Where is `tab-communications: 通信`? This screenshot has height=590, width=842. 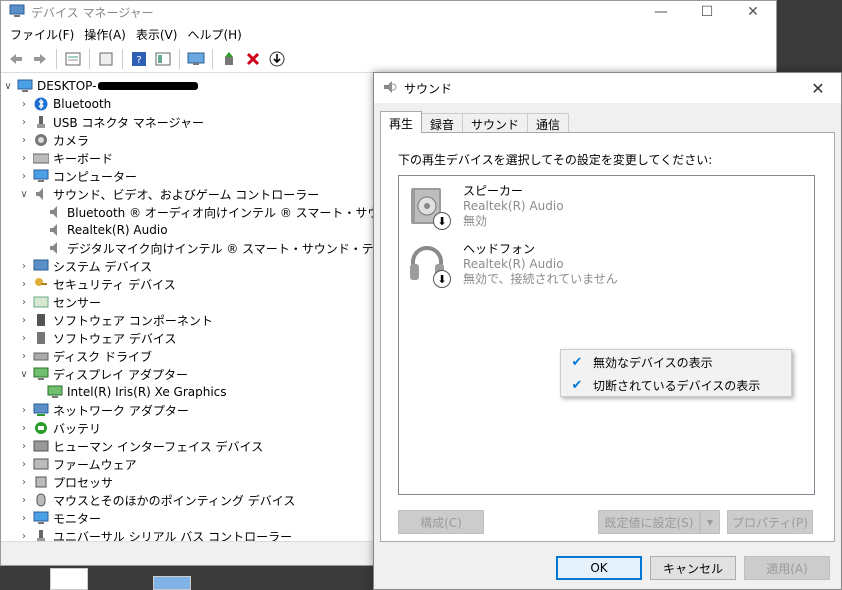 tab-communications: 通信 is located at coordinates (548, 123).